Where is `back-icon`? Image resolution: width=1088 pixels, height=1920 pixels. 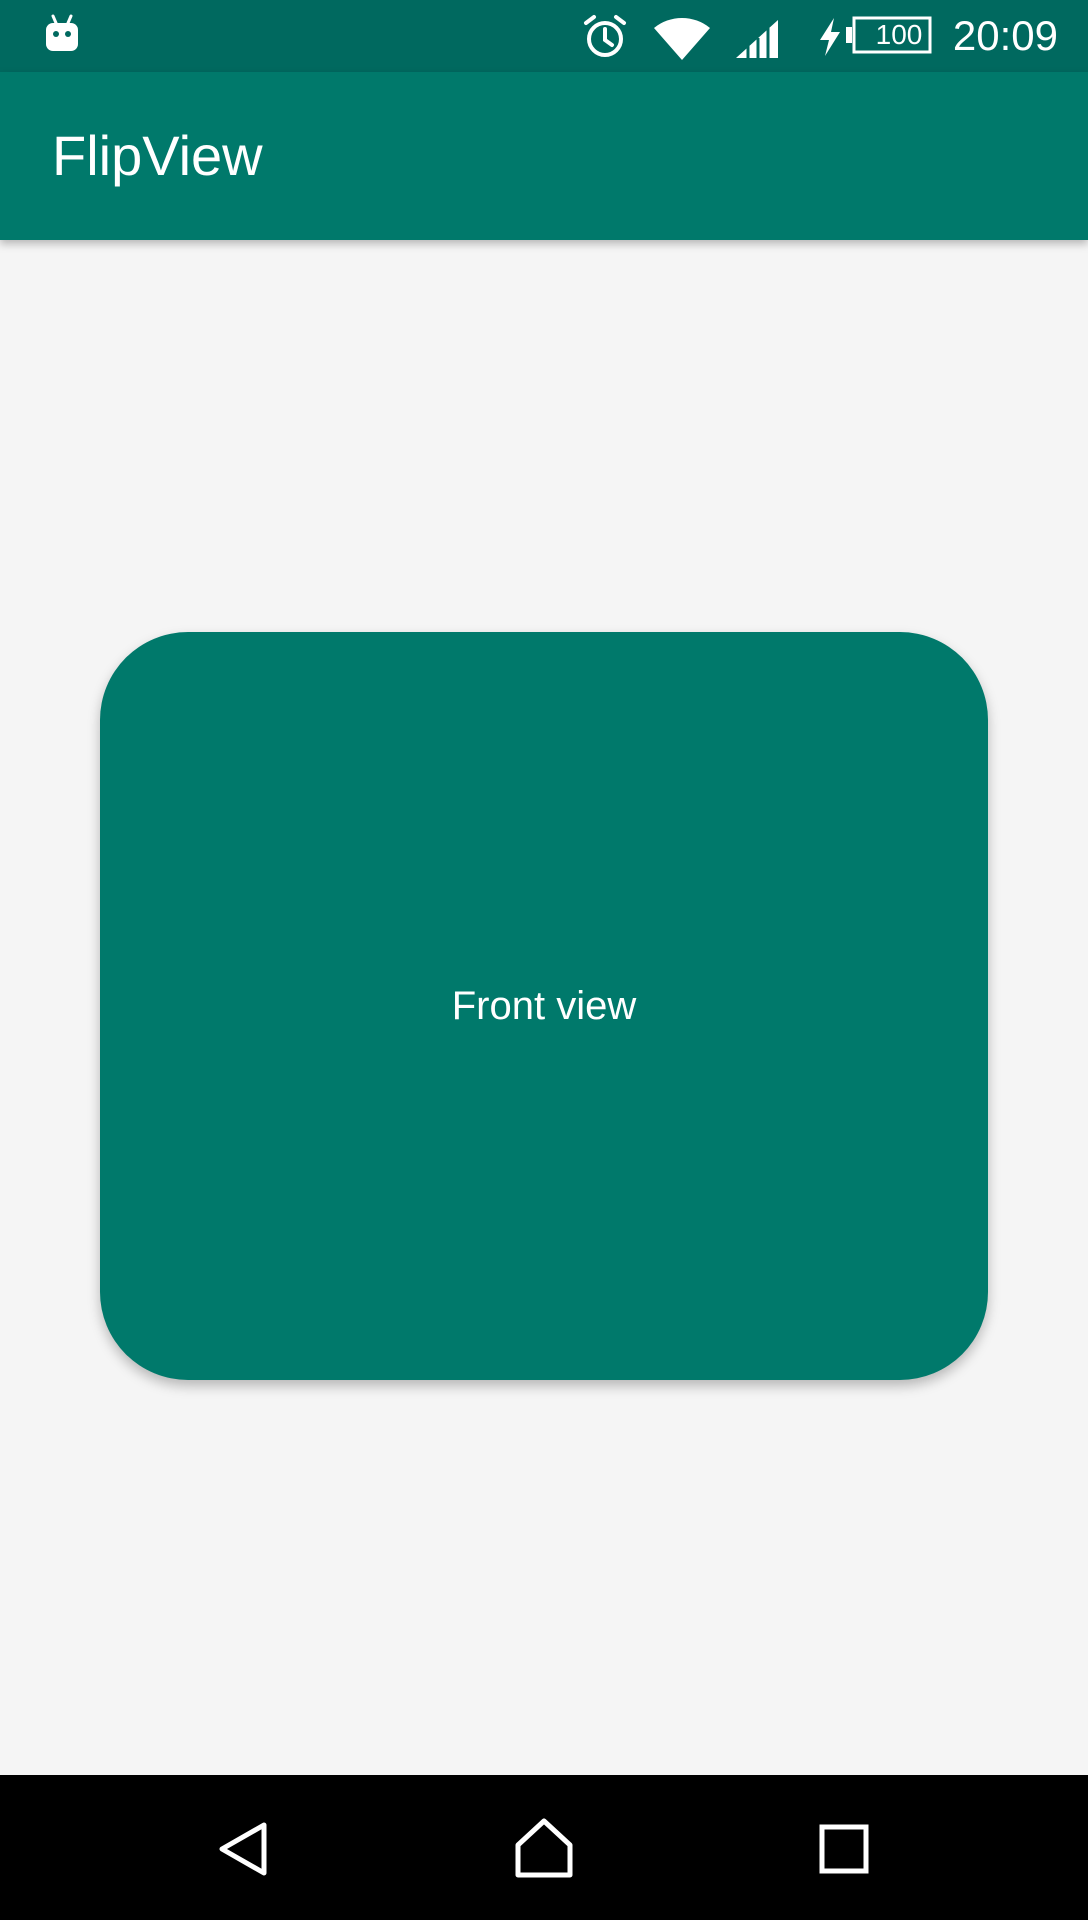 back-icon is located at coordinates (243, 1849).